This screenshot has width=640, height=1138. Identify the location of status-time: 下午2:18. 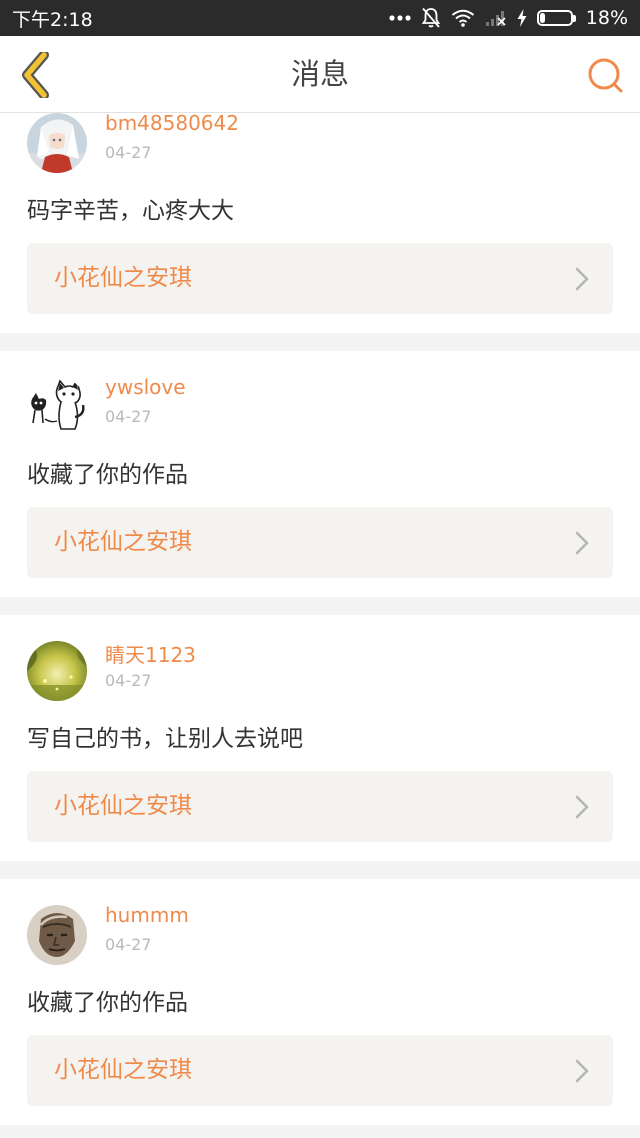
(52, 19).